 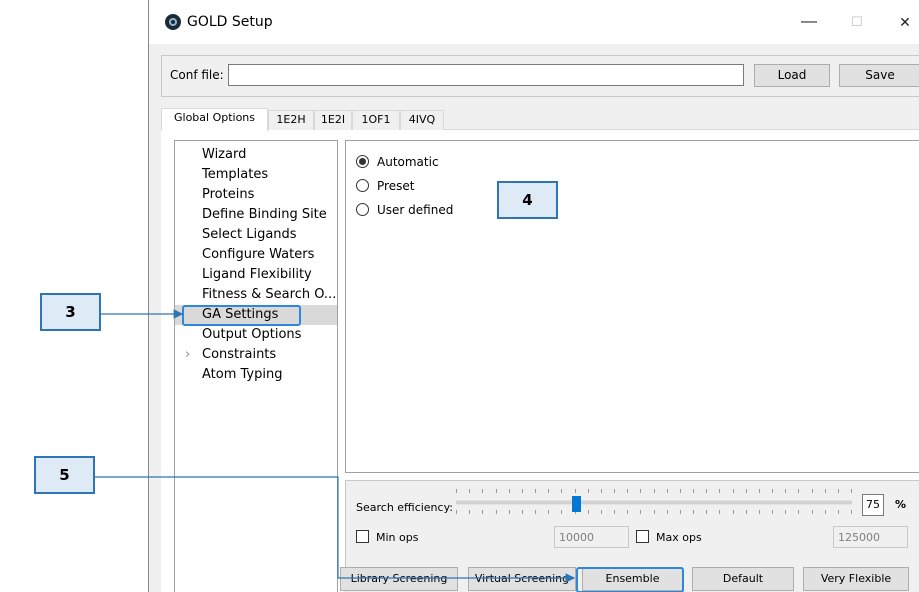 What do you see at coordinates (335, 529) in the screenshot?
I see `arrow-to-ensemble` at bounding box center [335, 529].